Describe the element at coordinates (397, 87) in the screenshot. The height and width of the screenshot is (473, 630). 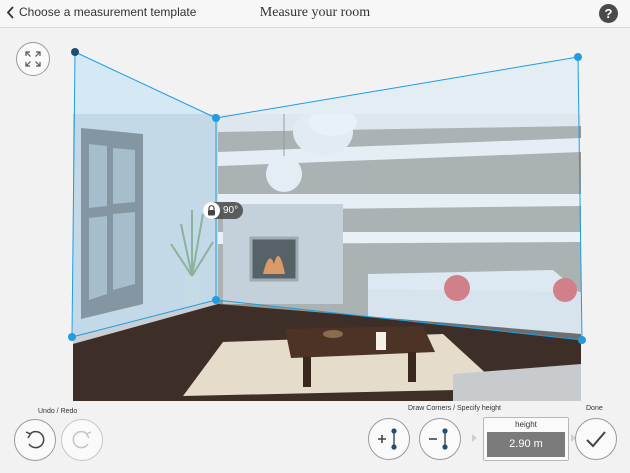
I see `ceiling-edge-right` at that location.